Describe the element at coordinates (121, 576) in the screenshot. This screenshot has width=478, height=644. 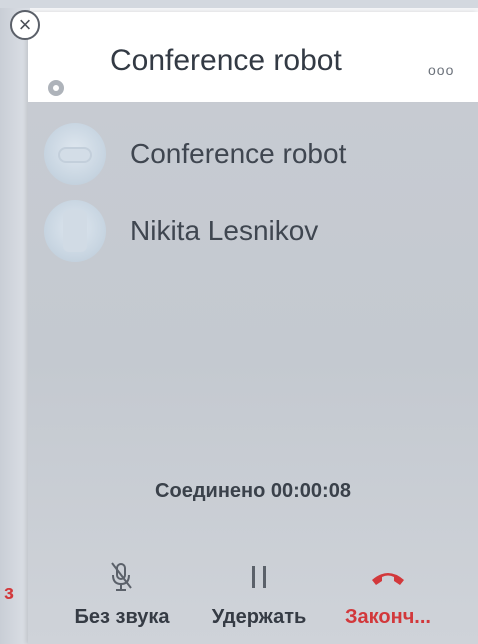
I see `microphone-muted-icon` at that location.